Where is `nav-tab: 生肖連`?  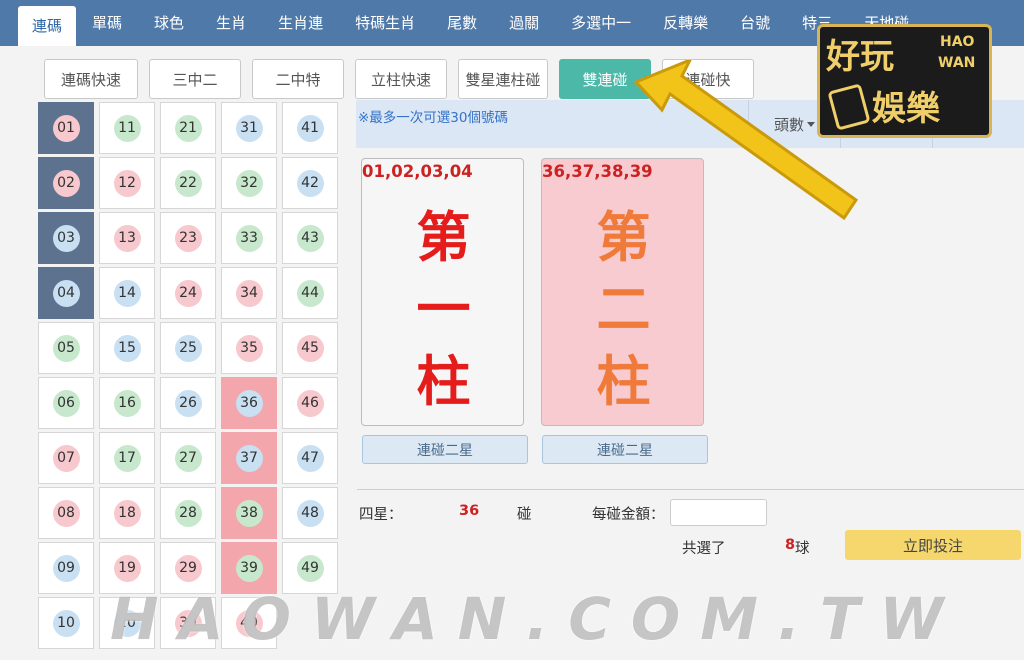
nav-tab: 生肖連 is located at coordinates (300, 23).